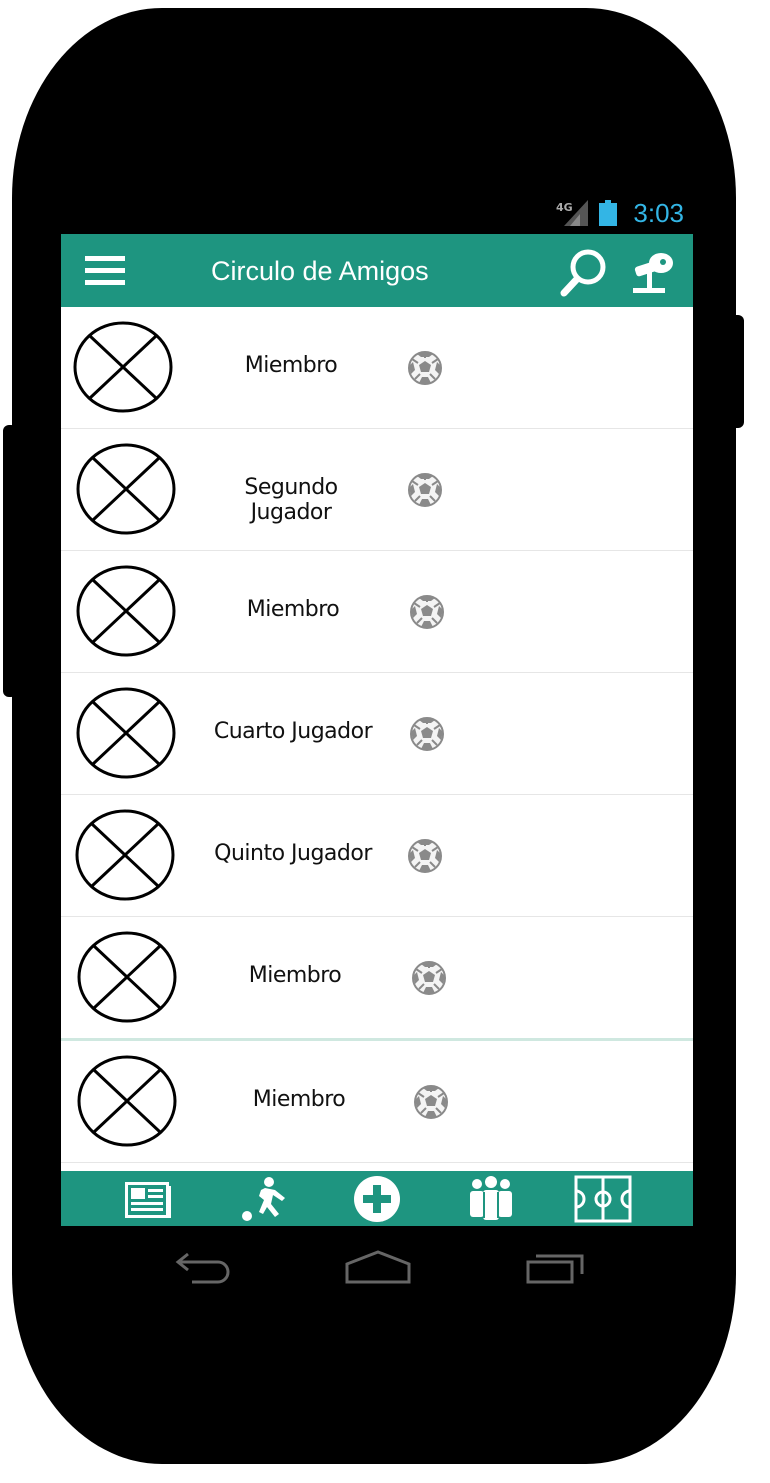 The image size is (770, 1483). Describe the element at coordinates (737, 371) in the screenshot. I see `side-button-right` at that location.